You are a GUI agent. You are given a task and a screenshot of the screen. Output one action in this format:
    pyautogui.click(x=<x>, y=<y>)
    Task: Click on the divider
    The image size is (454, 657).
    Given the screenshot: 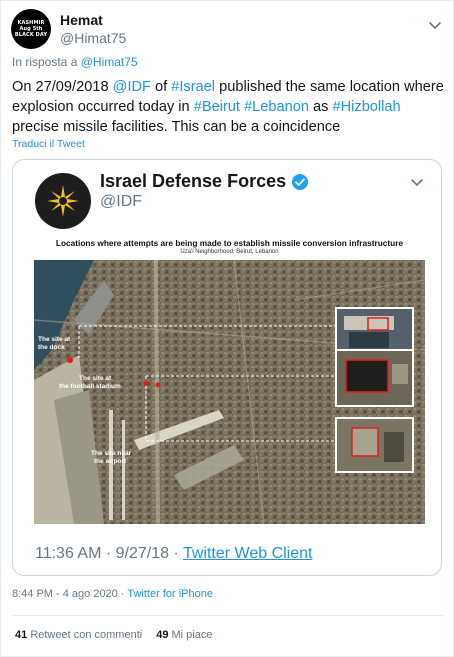 What is the action you would take?
    pyautogui.click(x=228, y=615)
    